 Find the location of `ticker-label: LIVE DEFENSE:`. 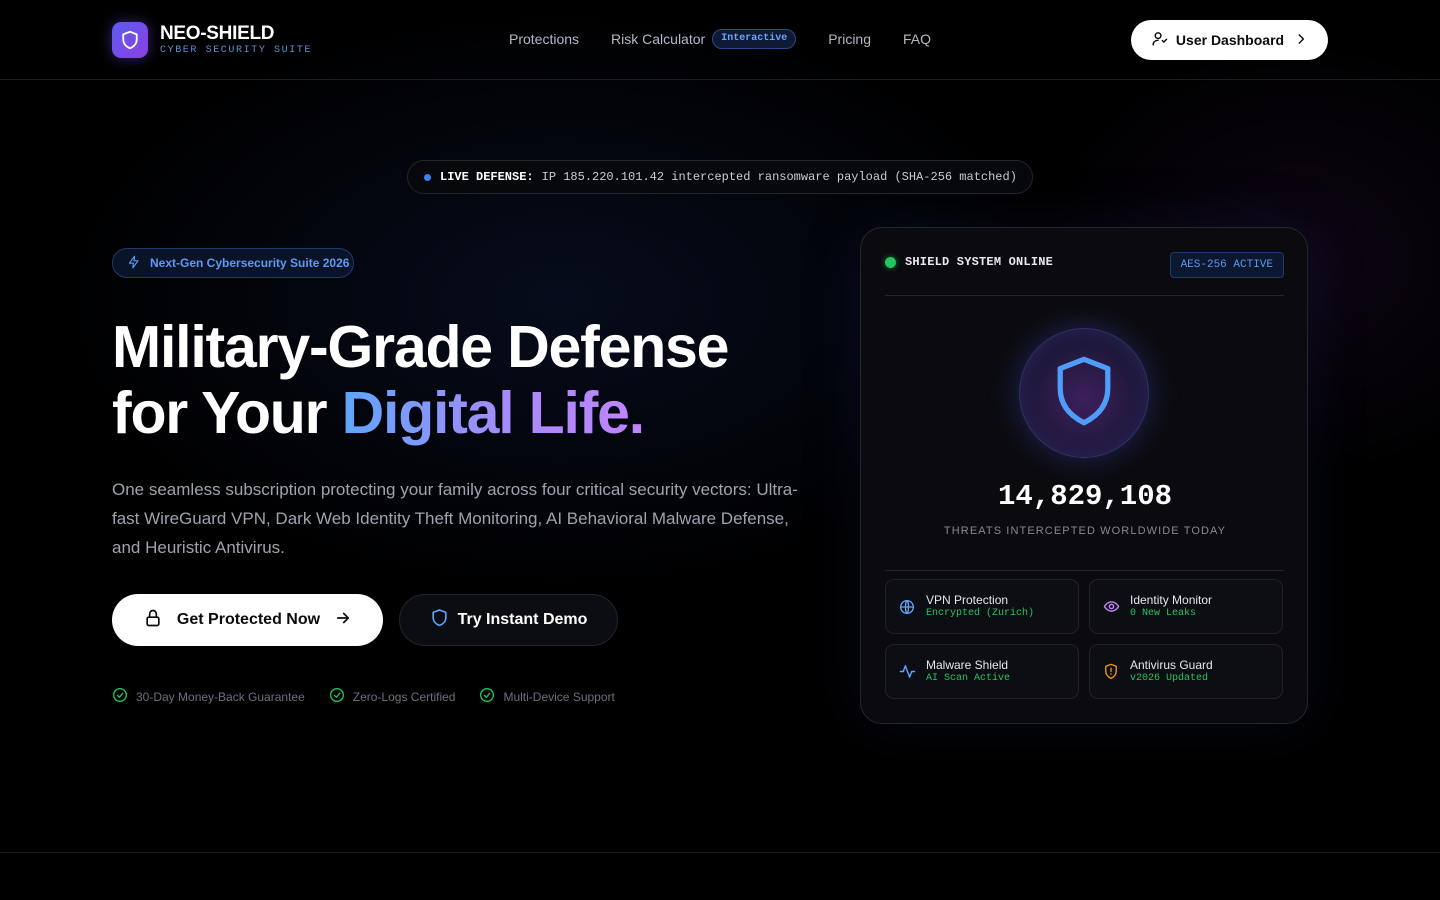

ticker-label: LIVE DEFENSE: is located at coordinates (487, 177).